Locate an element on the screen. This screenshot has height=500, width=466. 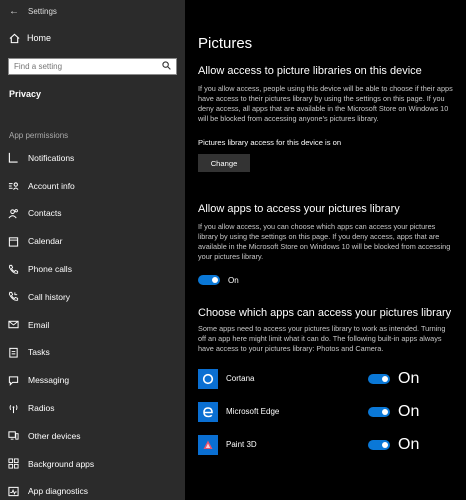
back-arrow-icon: ← is located at coordinates (14, 11).